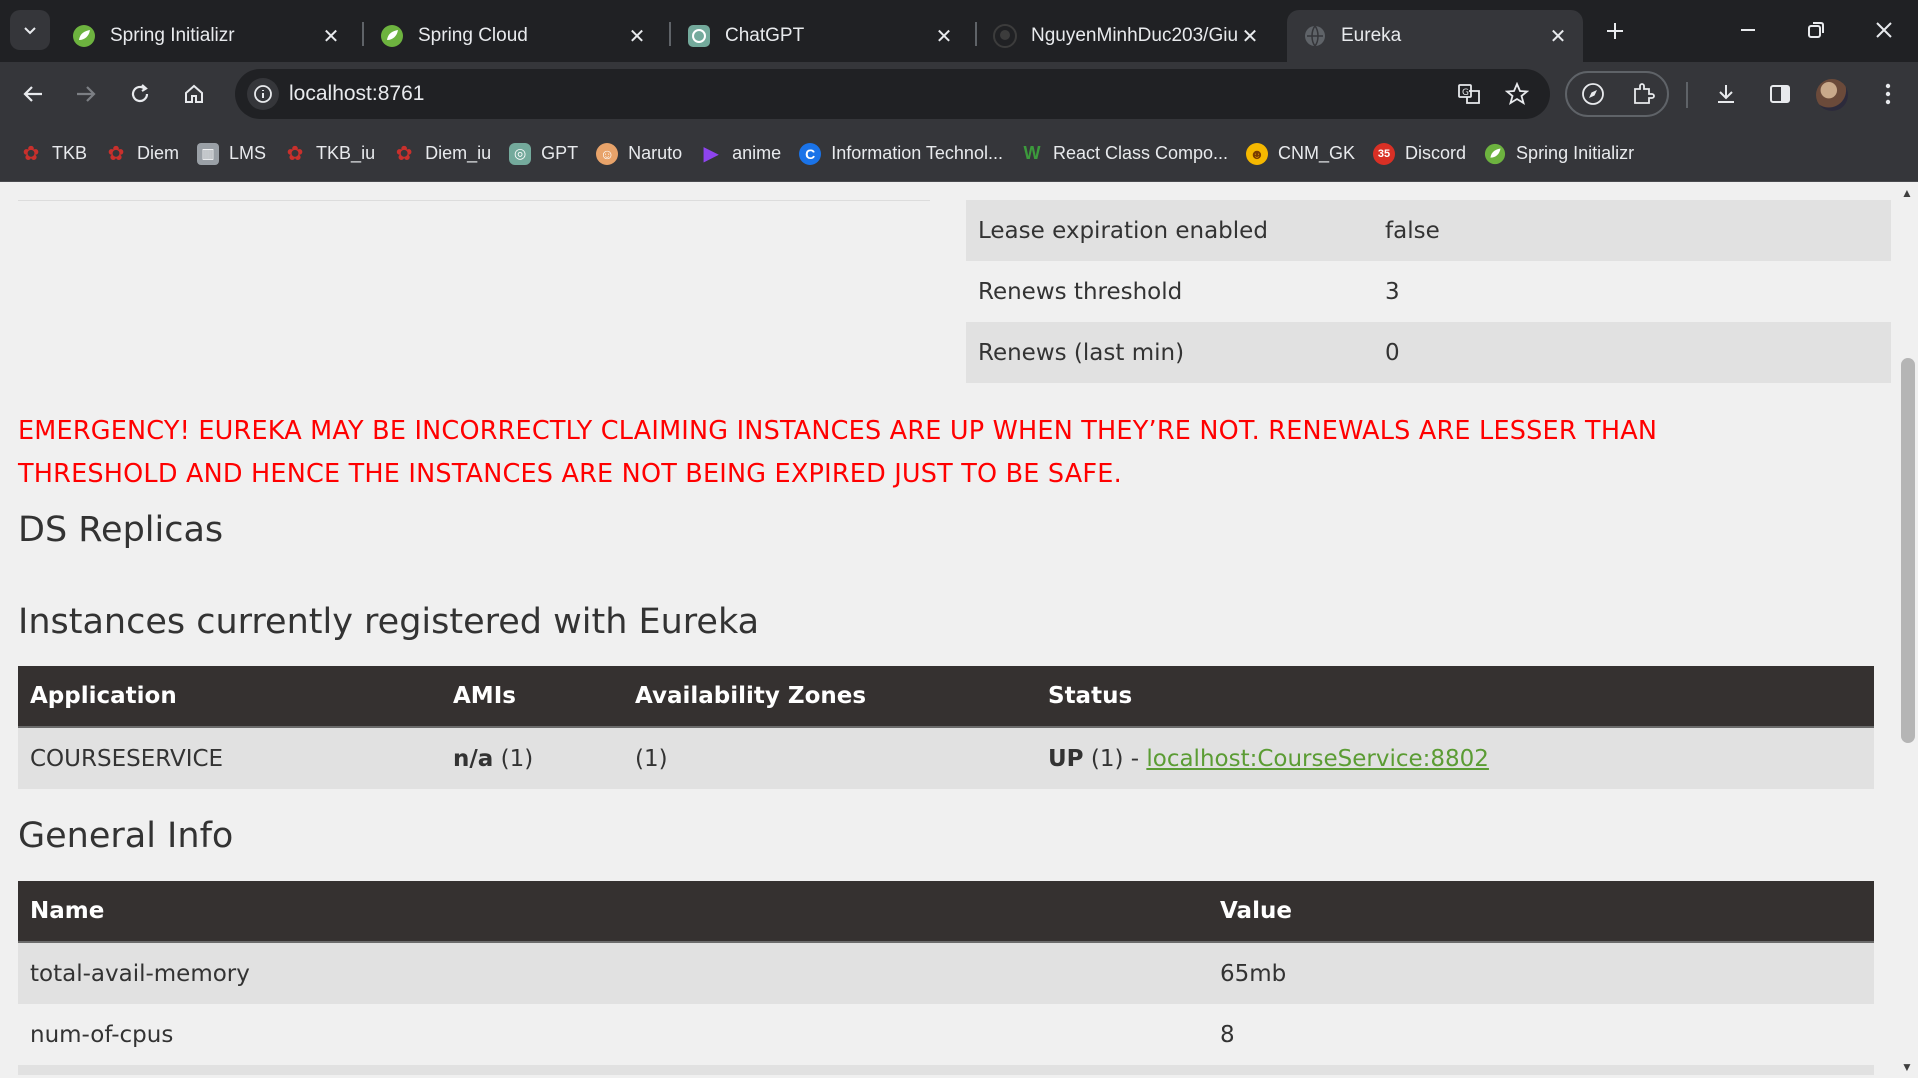 The image size is (1918, 1078). I want to click on translate-button: G, so click(1469, 94).